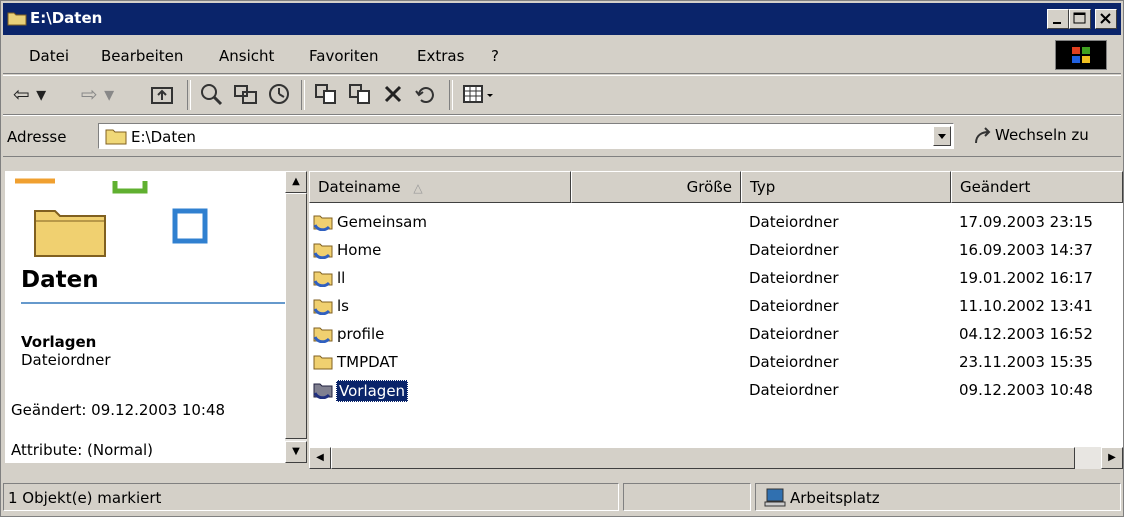  Describe the element at coordinates (1037, 187) in the screenshot. I see `column-header-modified: Geändert` at that location.